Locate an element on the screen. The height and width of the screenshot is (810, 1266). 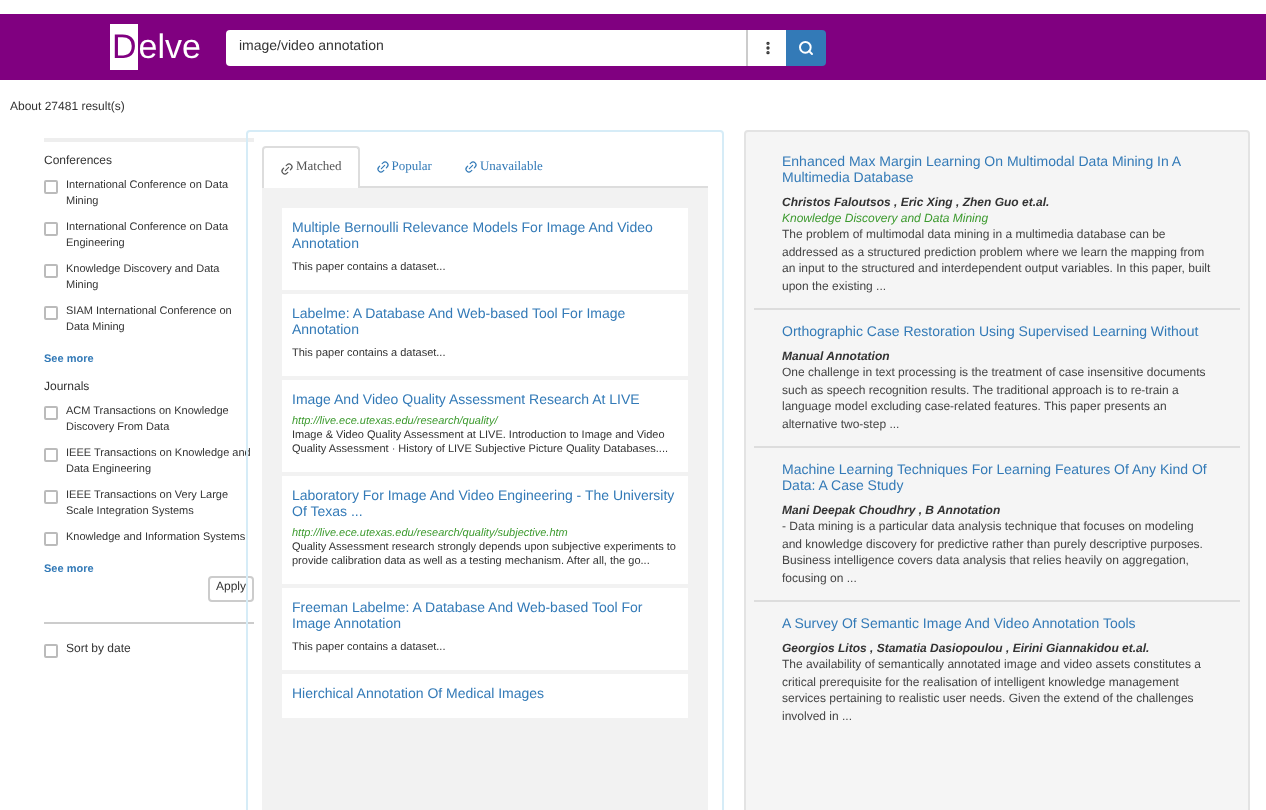
logo: Delve is located at coordinates (155, 47).